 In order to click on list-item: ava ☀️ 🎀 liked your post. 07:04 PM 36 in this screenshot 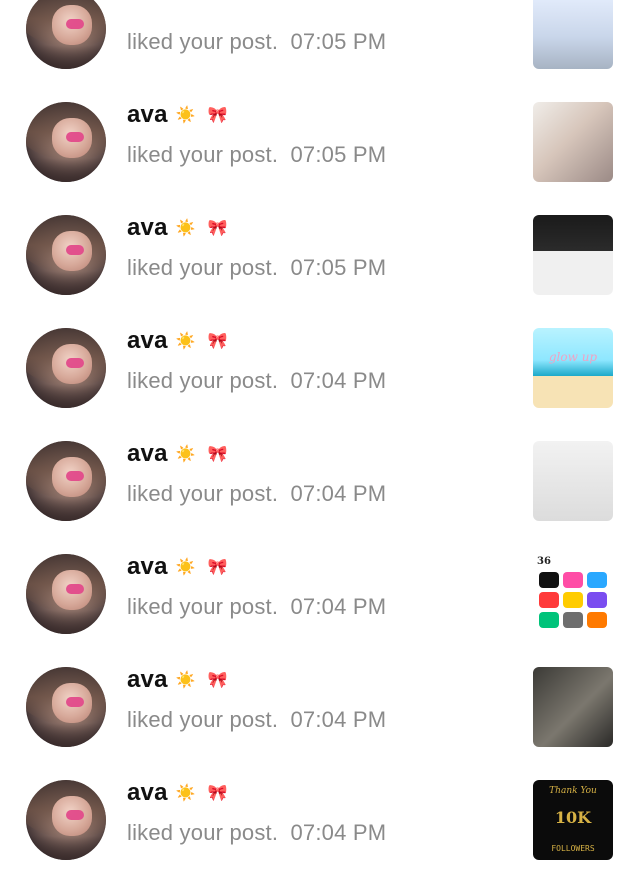, I will do `click(320, 588)`.